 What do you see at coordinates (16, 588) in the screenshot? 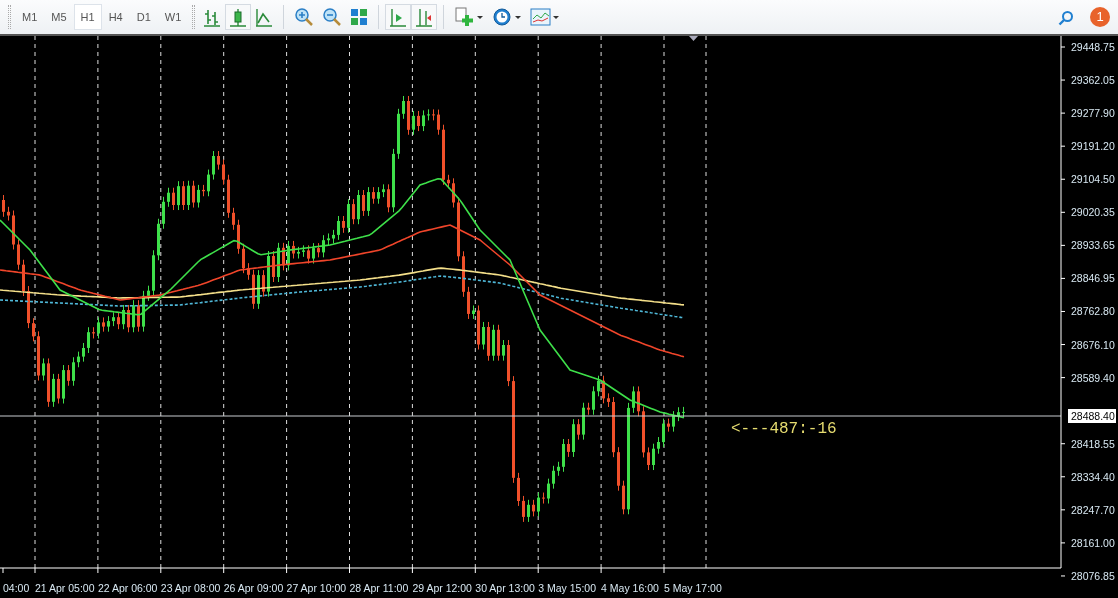
I see `time-label: 04:00` at bounding box center [16, 588].